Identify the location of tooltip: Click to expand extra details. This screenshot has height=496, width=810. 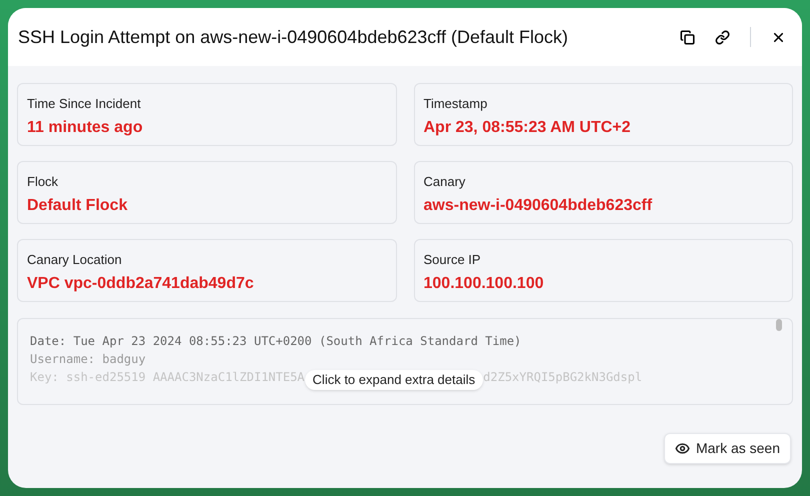
(394, 380).